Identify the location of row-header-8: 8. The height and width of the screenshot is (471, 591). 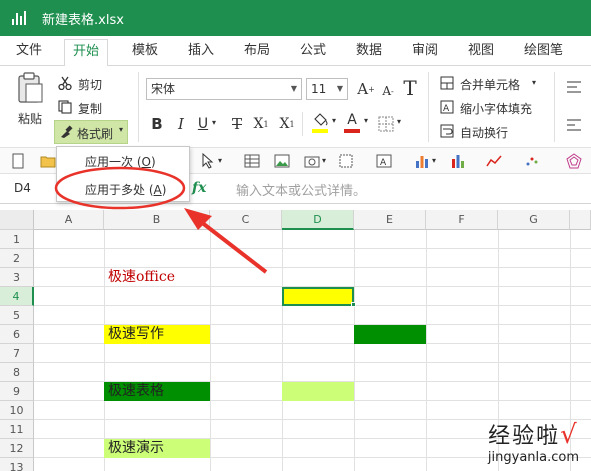
(17, 372).